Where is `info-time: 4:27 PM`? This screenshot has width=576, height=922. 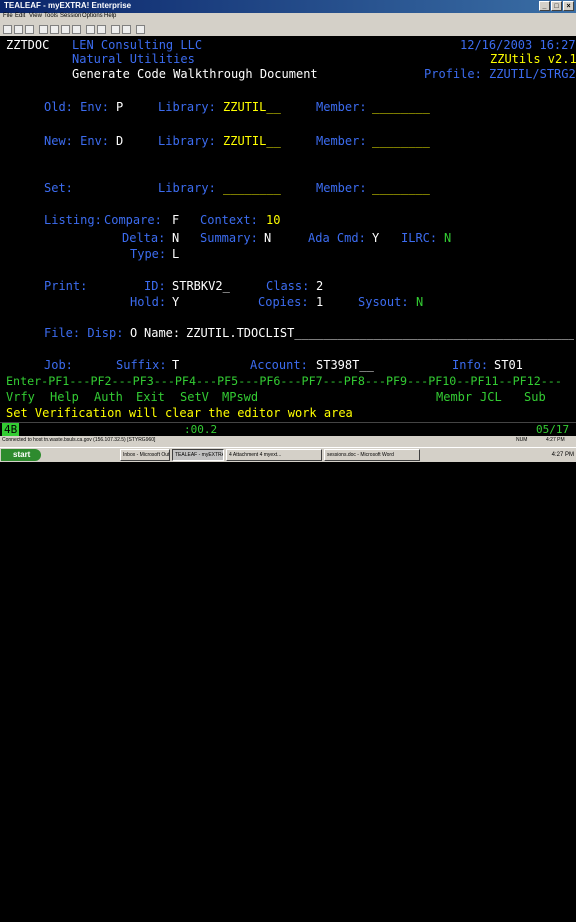 info-time: 4:27 PM is located at coordinates (555, 440).